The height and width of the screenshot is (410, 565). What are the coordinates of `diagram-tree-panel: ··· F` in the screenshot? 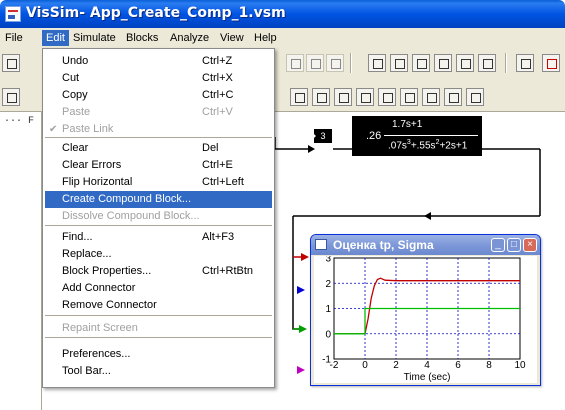 It's located at (21, 261).